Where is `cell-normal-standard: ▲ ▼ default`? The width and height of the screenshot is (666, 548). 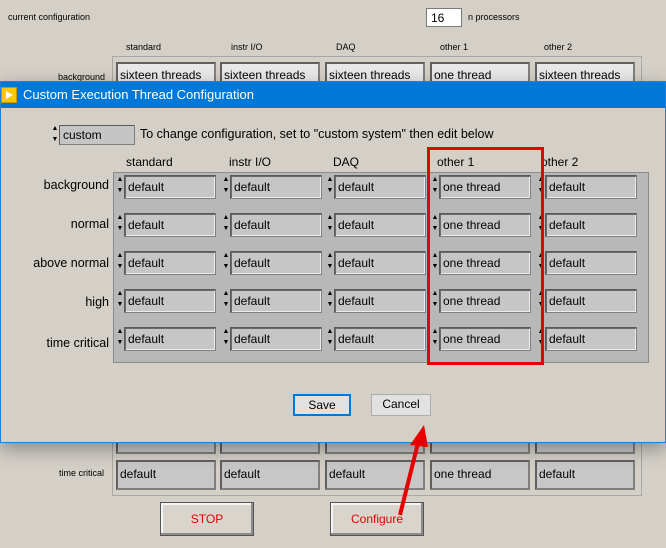
cell-normal-standard: ▲ ▼ default is located at coordinates (166, 225).